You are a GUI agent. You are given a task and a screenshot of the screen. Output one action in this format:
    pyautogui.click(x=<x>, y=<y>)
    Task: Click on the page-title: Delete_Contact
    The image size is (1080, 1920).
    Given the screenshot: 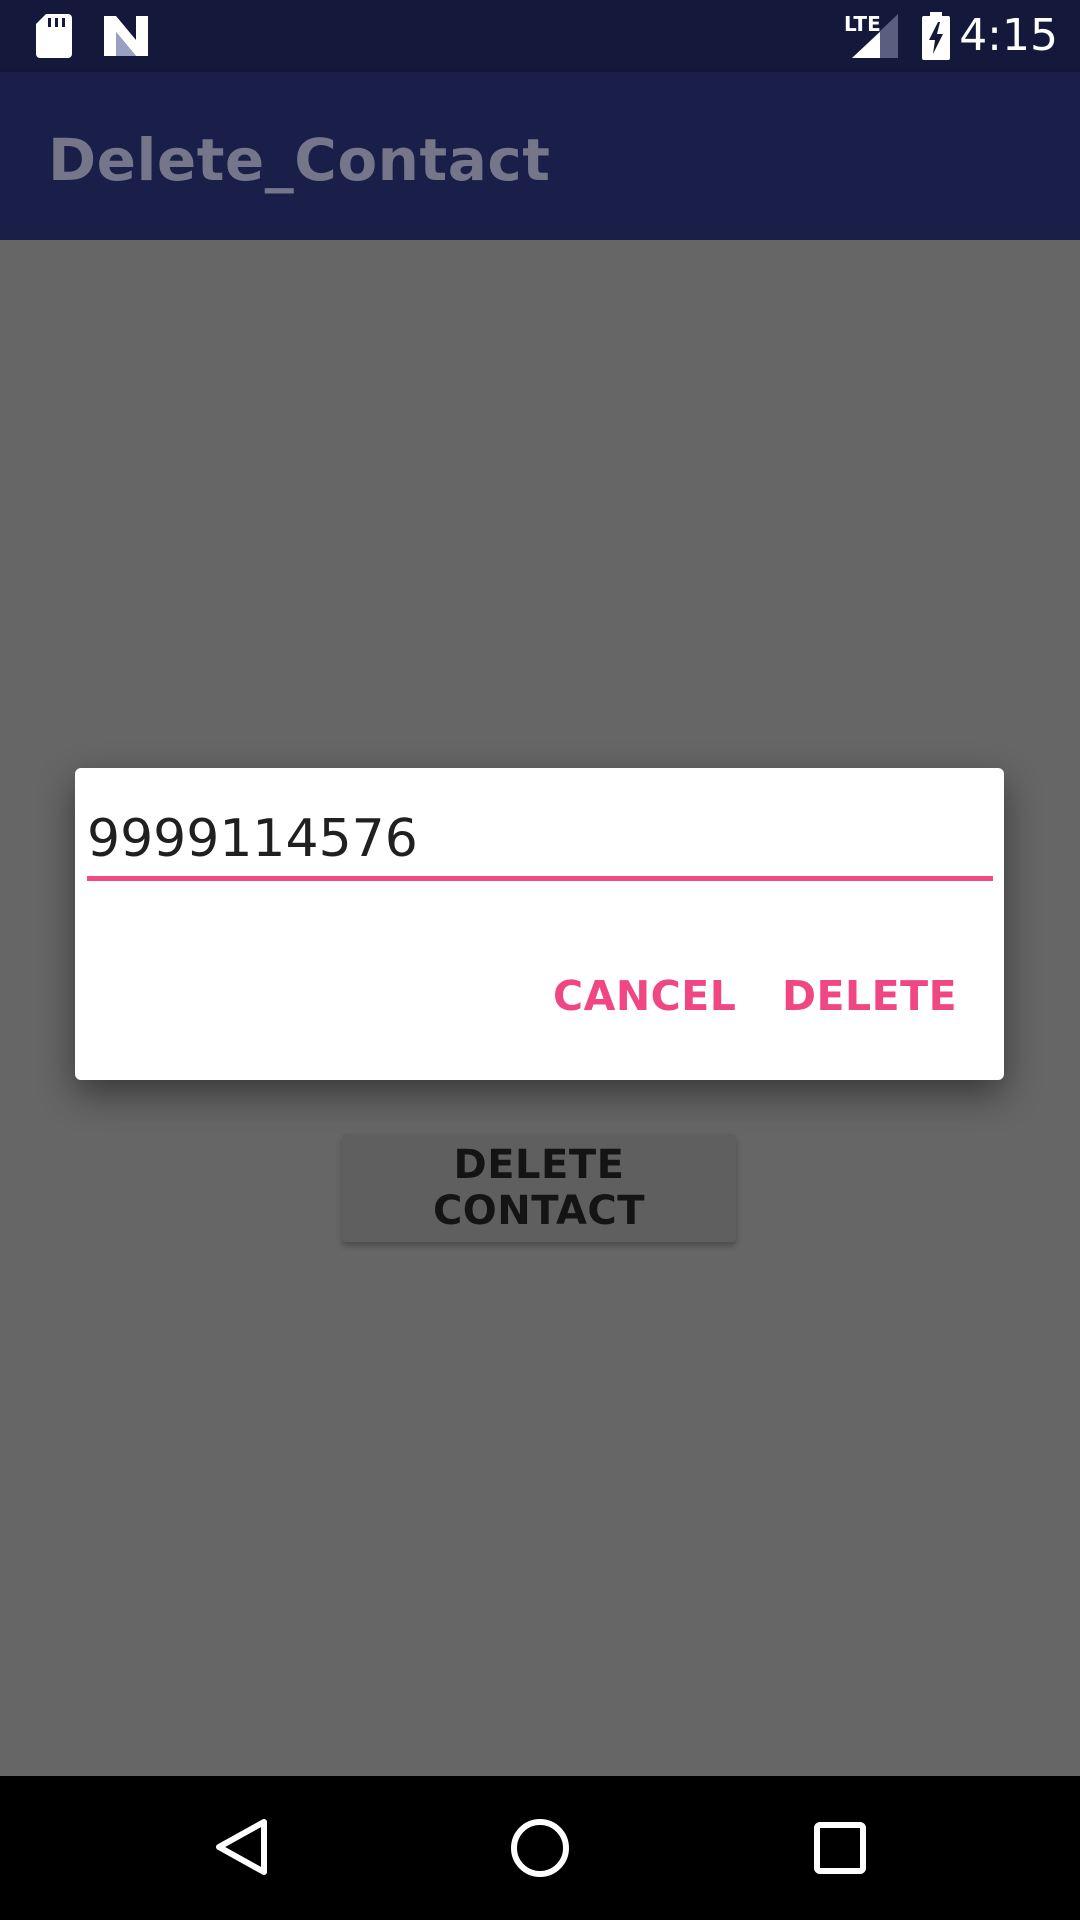 What is the action you would take?
    pyautogui.click(x=299, y=160)
    